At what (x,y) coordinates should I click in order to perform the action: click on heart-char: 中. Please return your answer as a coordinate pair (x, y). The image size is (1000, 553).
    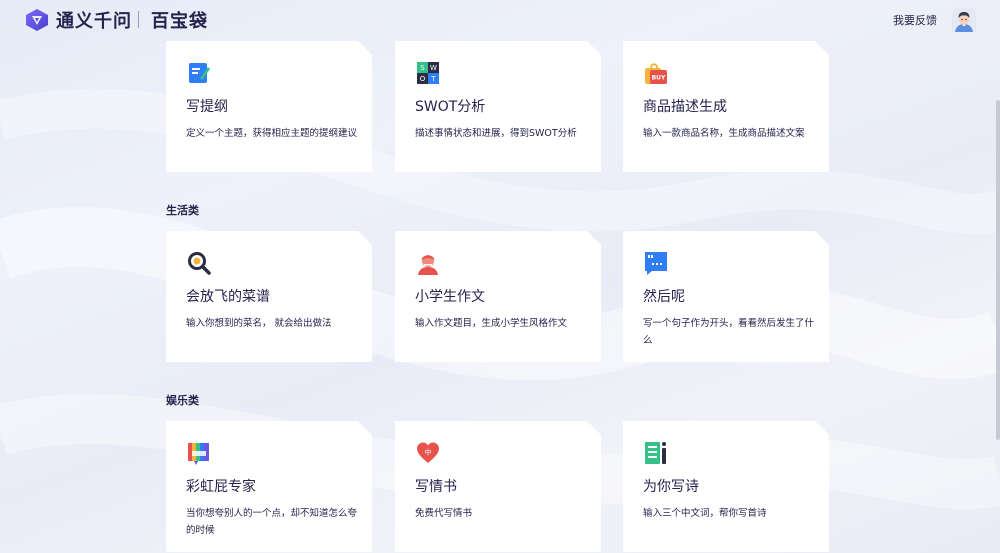
    Looking at the image, I should click on (428, 452).